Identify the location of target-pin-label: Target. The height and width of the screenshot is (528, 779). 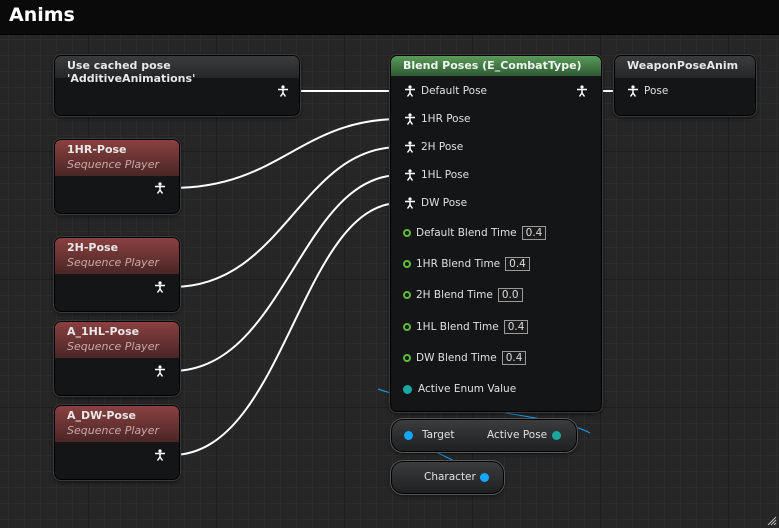
(438, 435).